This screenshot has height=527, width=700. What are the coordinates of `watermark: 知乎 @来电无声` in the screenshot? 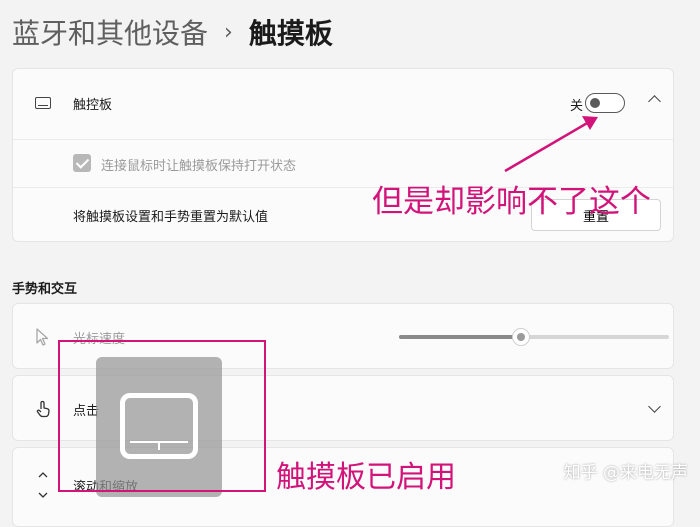 It's located at (625, 473).